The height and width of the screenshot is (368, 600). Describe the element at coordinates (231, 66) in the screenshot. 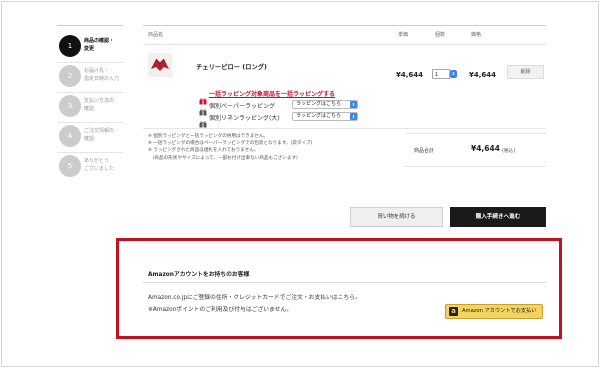

I see `product-name: チェリーピロー (ロング)` at that location.